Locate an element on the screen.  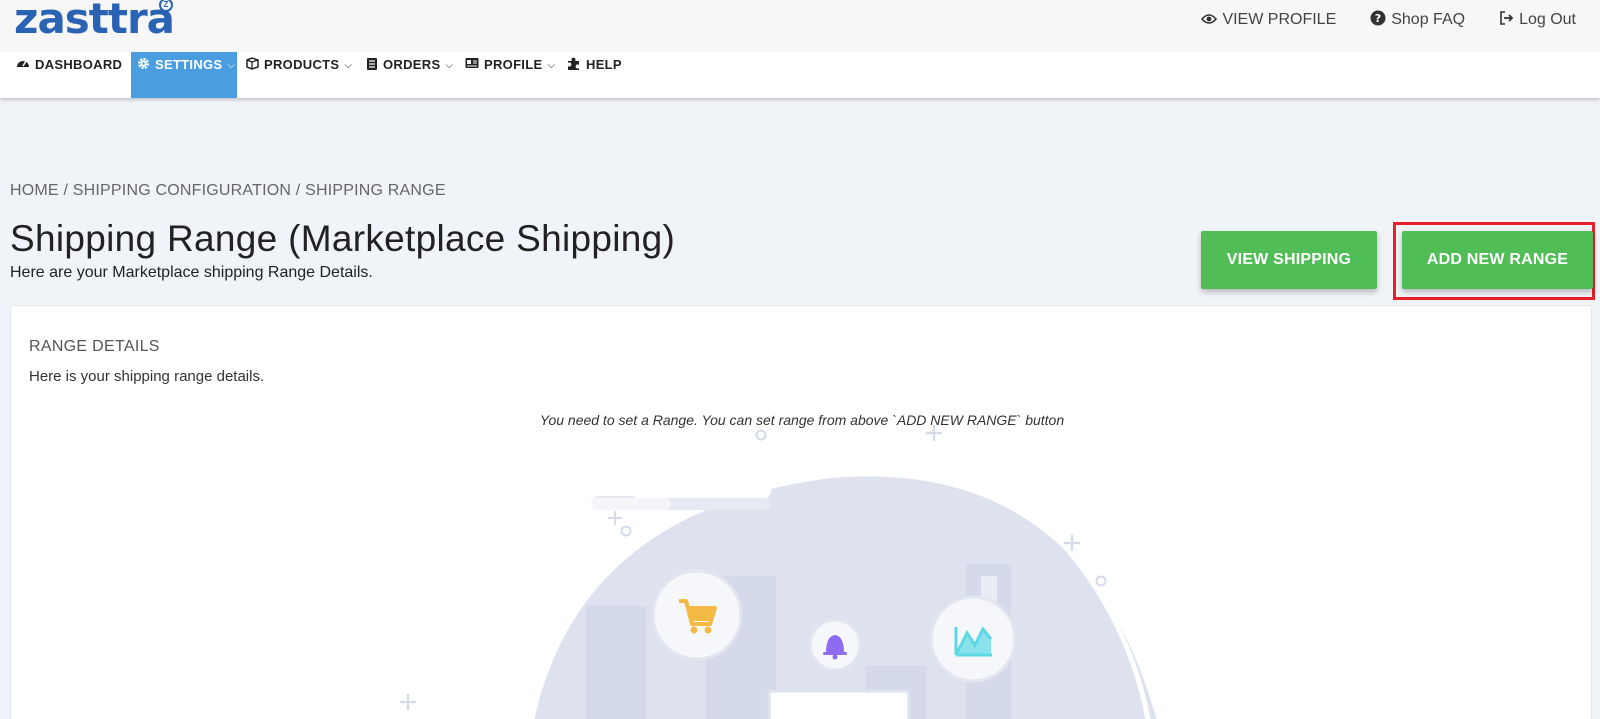
nav-products: PRODUCTS ⌵ is located at coordinates (299, 75).